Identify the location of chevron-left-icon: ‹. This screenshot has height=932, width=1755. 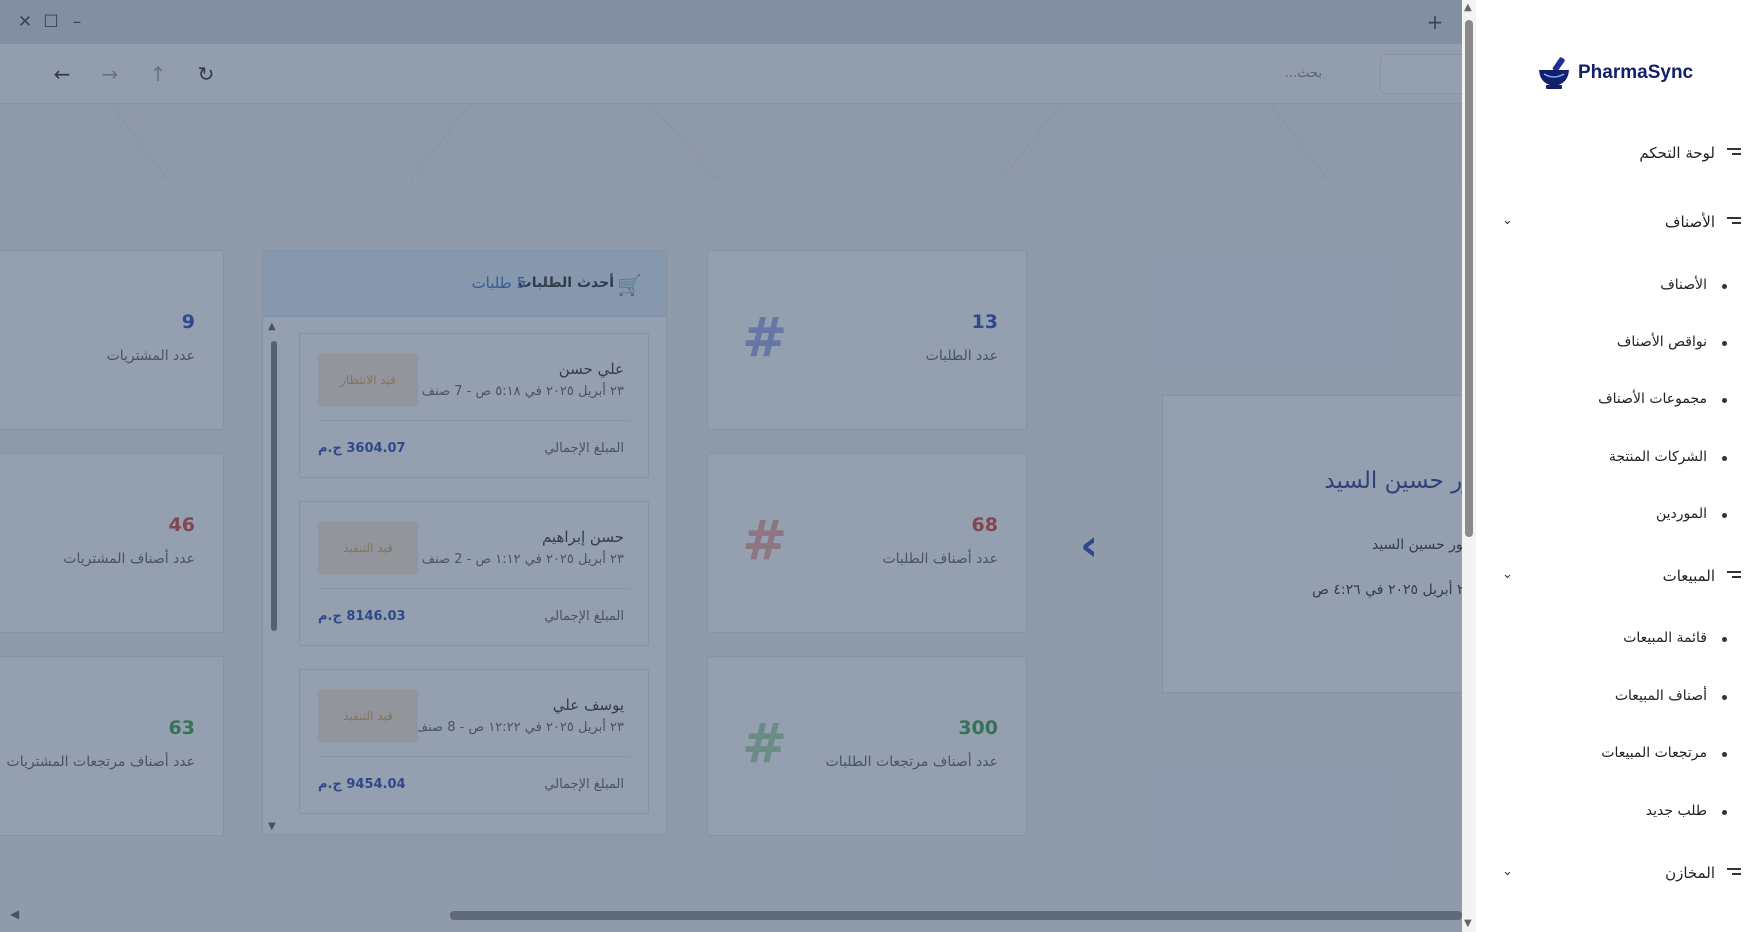
(1089, 545).